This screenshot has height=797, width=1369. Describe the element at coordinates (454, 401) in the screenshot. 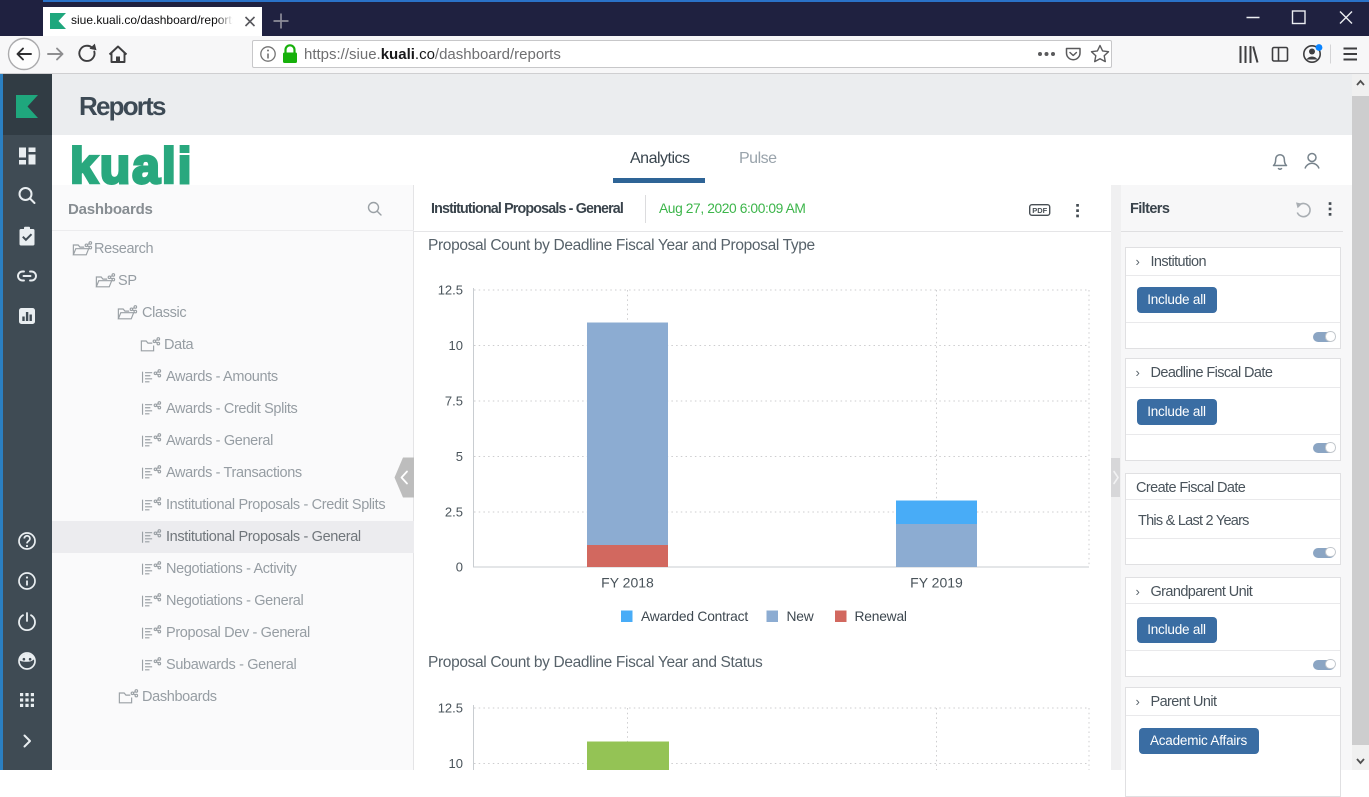

I see `svg-text: 7.5` at that location.